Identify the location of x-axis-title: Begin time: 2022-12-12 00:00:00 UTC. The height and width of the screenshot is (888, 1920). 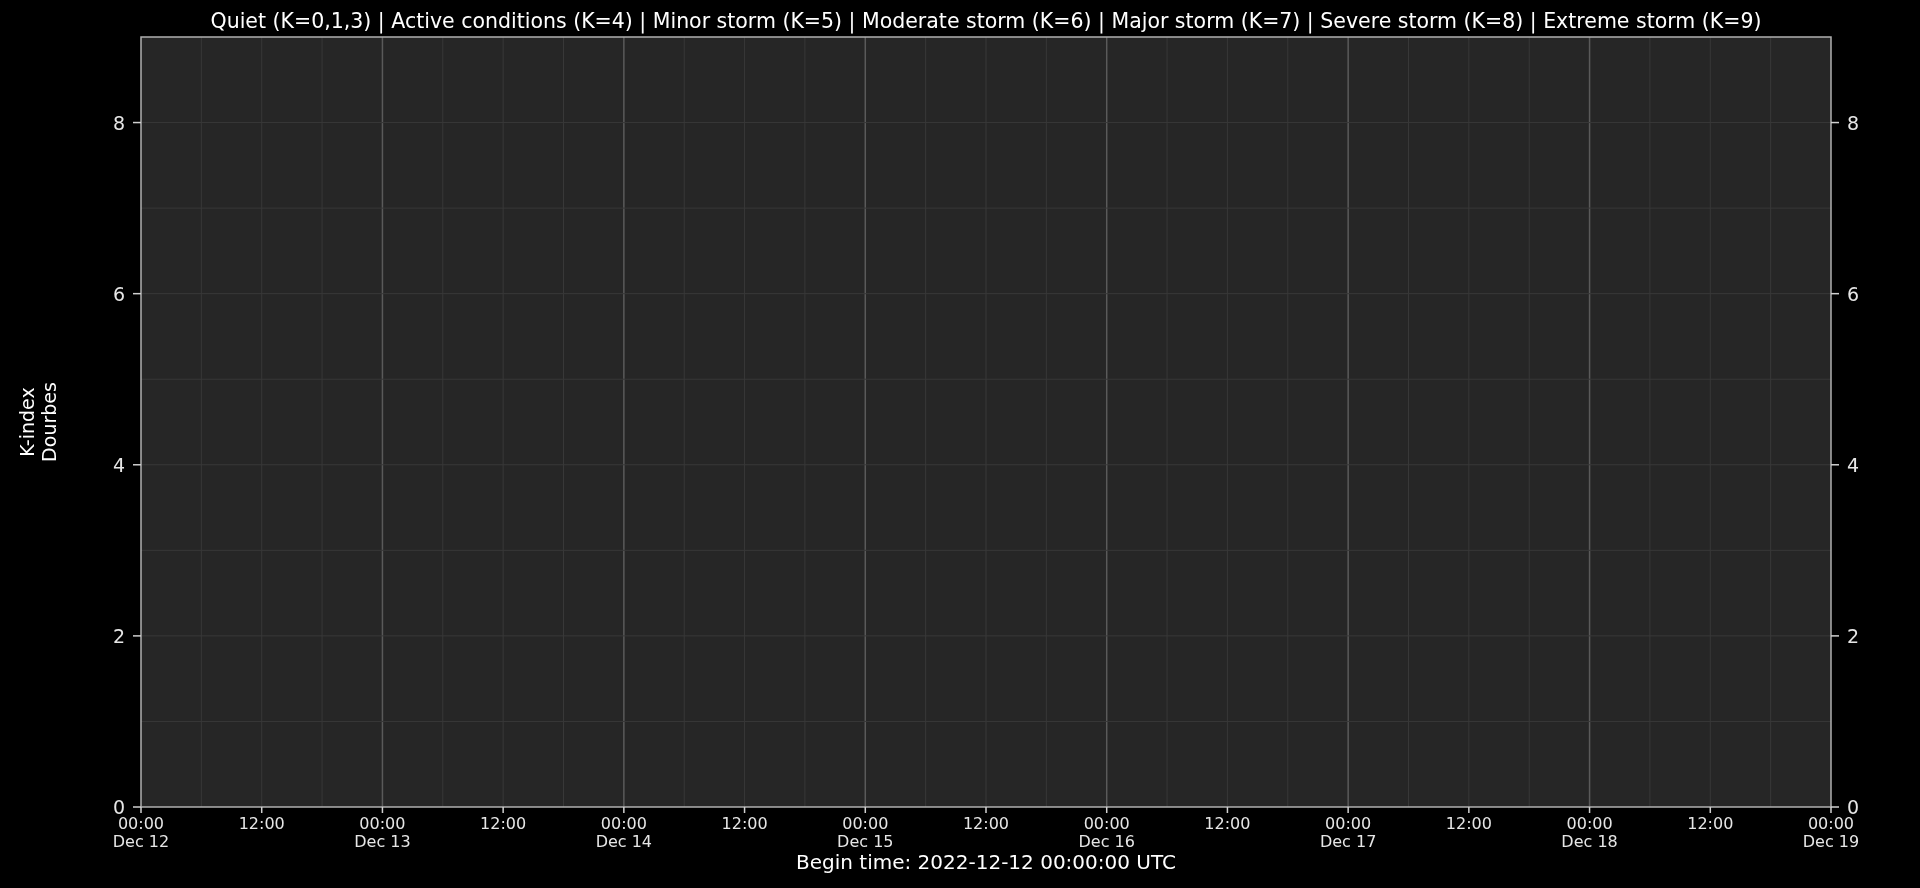
(986, 862).